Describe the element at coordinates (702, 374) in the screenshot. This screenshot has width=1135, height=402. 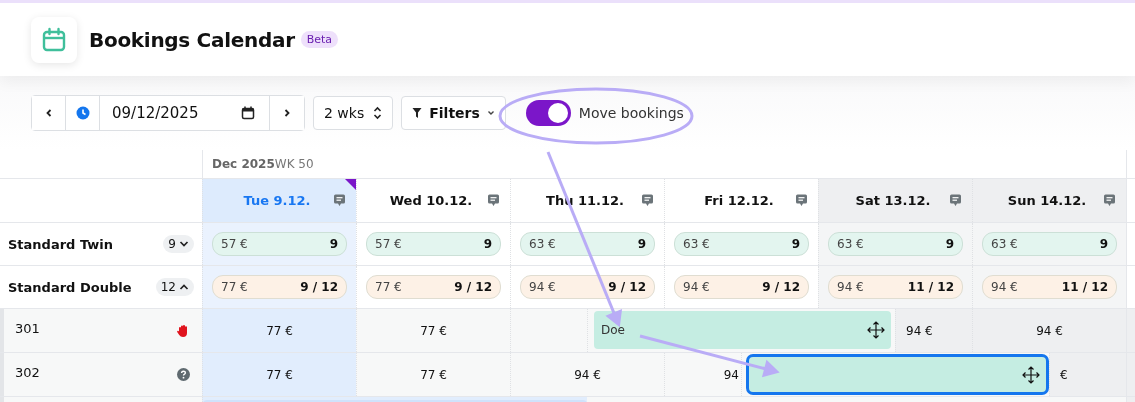
I see `price-cell: 94` at that location.